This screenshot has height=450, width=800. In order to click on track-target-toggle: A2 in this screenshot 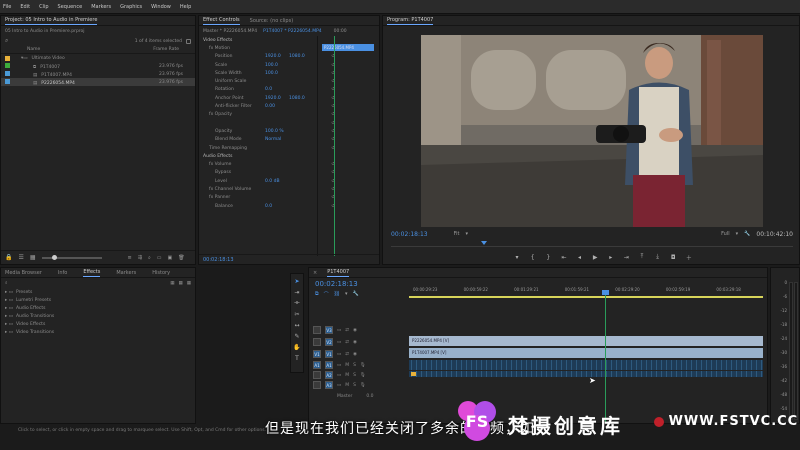, I will do `click(329, 375)`.